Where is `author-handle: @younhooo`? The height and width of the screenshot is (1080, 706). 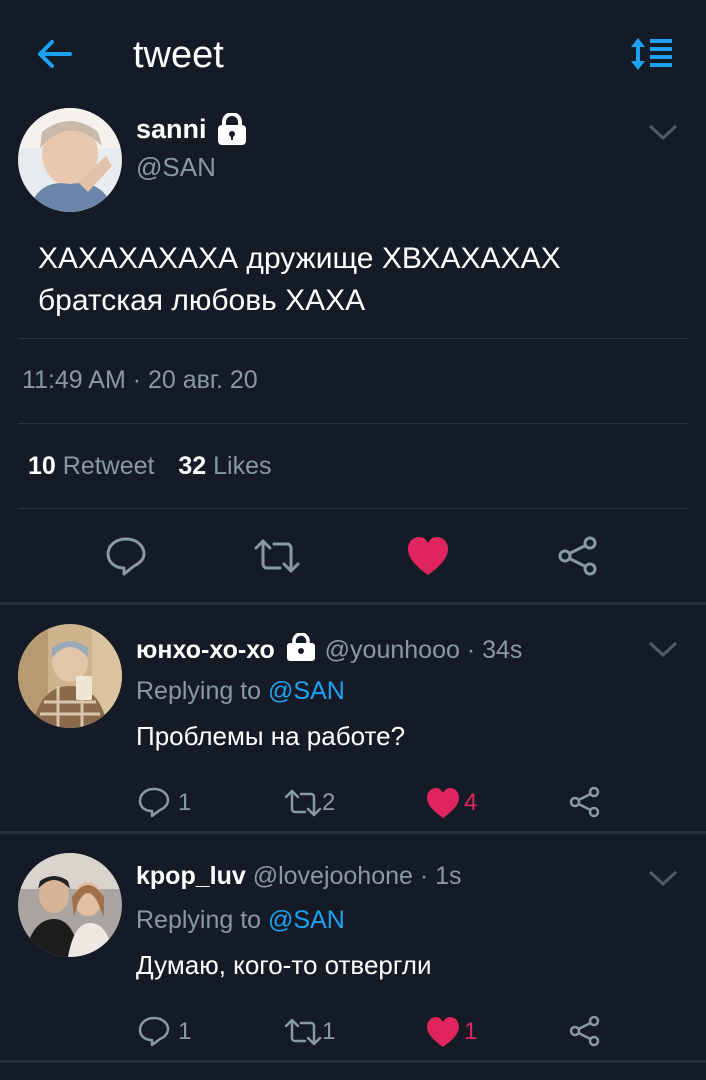
author-handle: @younhooo is located at coordinates (392, 650).